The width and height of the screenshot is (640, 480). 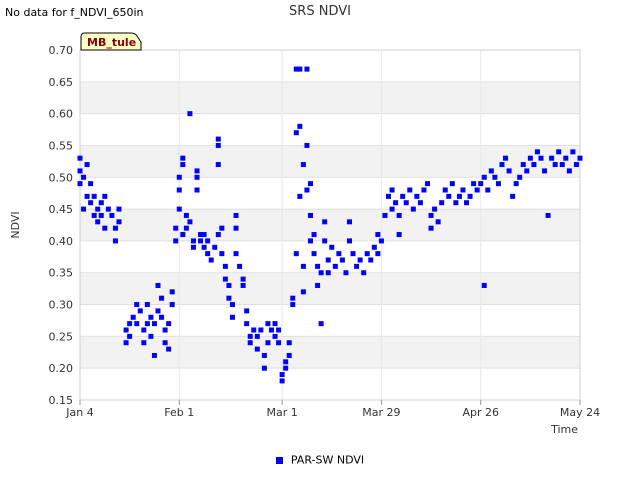 What do you see at coordinates (61, 209) in the screenshot?
I see `y-tick-label: 0.45` at bounding box center [61, 209].